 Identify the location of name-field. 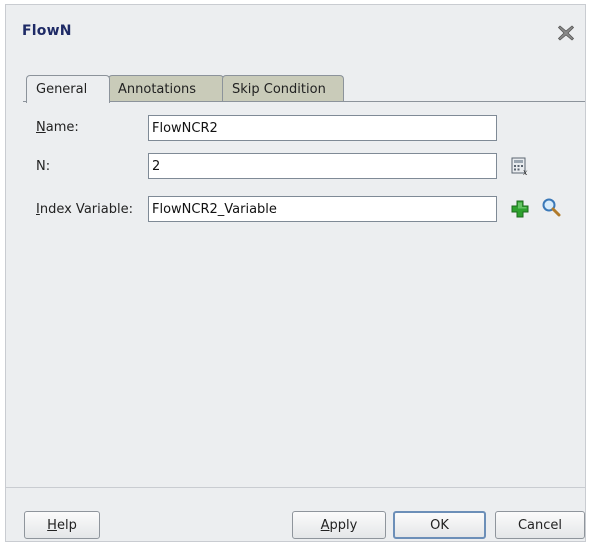
(322, 128).